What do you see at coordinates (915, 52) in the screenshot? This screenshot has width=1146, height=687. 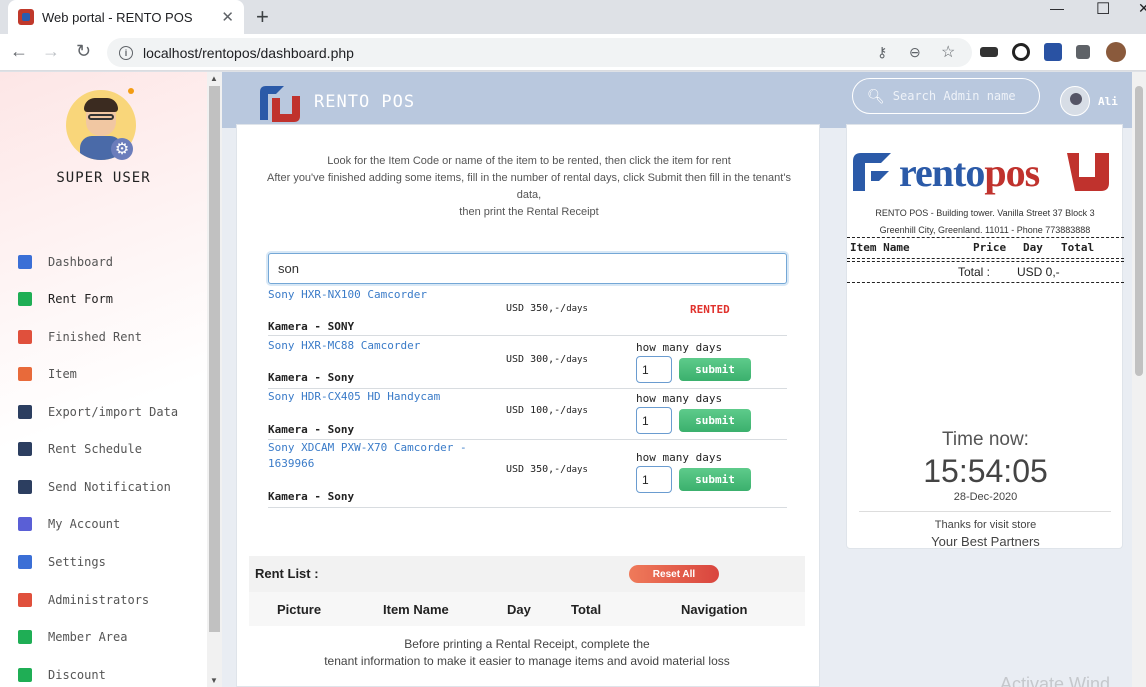 I see `zoom-icon: ⊖` at bounding box center [915, 52].